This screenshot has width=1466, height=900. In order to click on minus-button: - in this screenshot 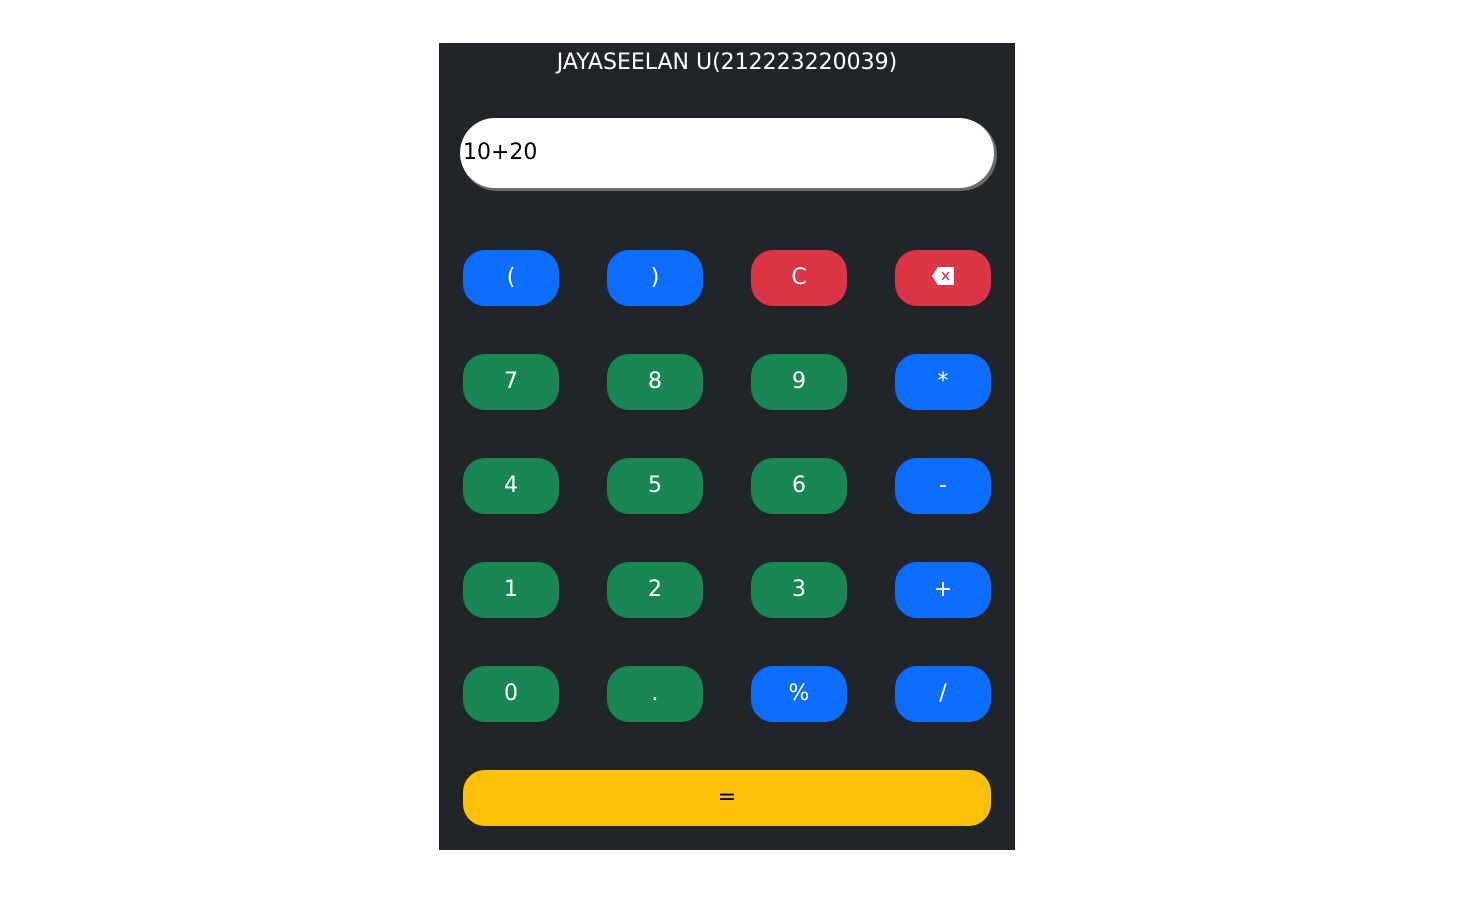, I will do `click(943, 486)`.